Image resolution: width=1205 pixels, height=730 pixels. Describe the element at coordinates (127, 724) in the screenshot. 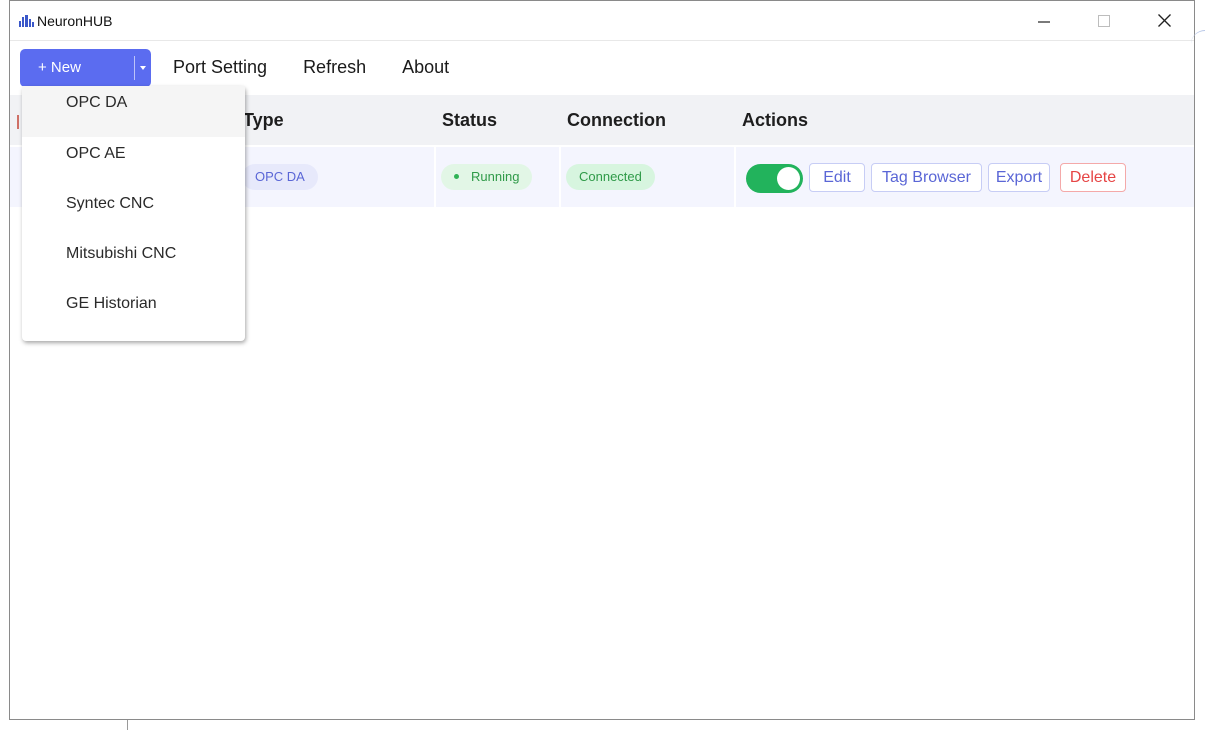

I see `background-window-edge` at that location.